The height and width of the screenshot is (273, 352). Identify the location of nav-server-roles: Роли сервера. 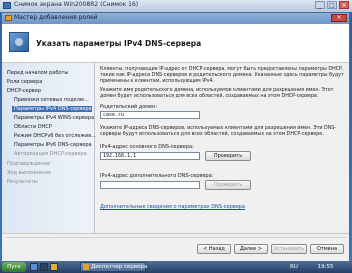
(24, 82).